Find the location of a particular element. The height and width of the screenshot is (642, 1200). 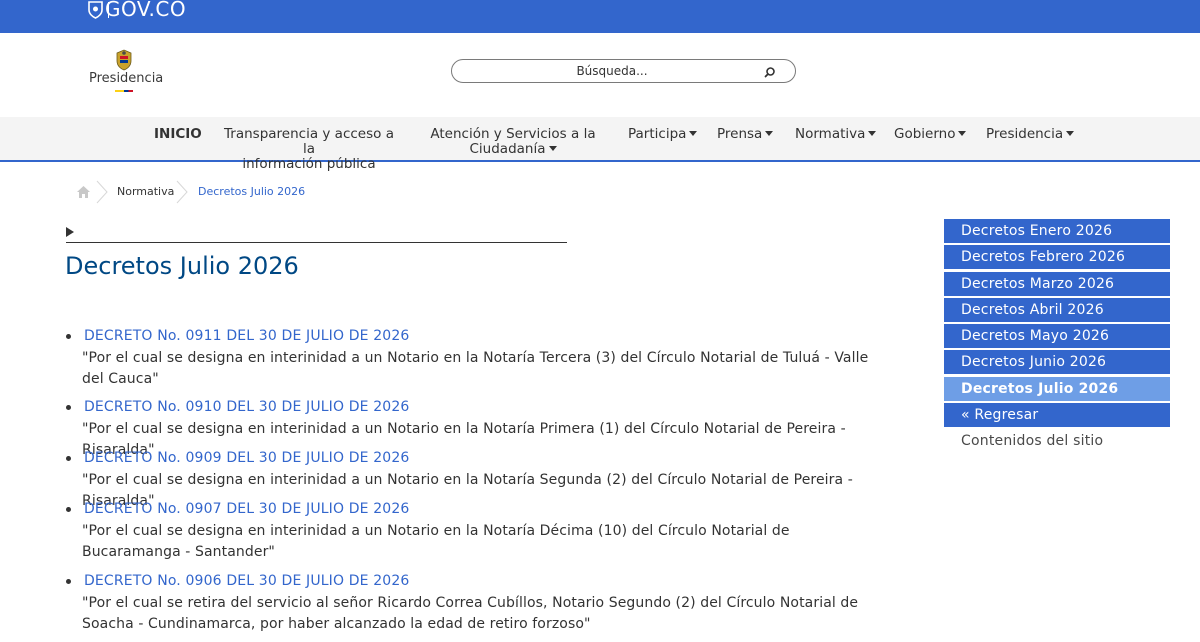

sidebar-item-marzo: Decretos Marzo 2026 is located at coordinates (1057, 284).